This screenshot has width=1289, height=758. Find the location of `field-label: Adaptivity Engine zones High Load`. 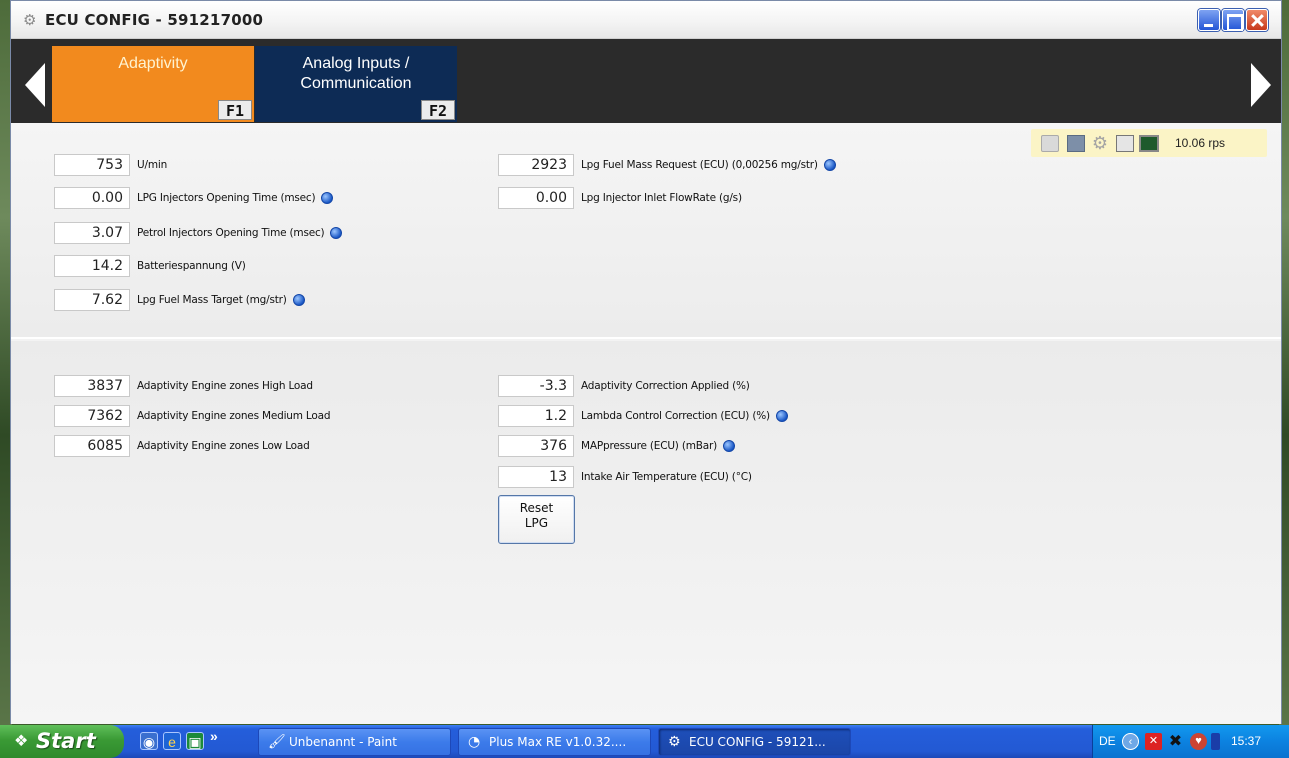

field-label: Adaptivity Engine zones High Load is located at coordinates (225, 386).